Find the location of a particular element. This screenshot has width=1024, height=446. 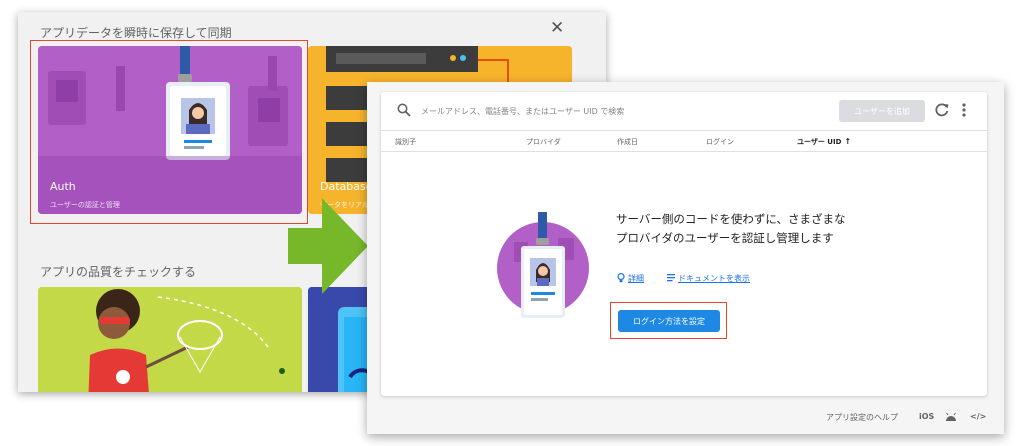

android-icon is located at coordinates (951, 417).